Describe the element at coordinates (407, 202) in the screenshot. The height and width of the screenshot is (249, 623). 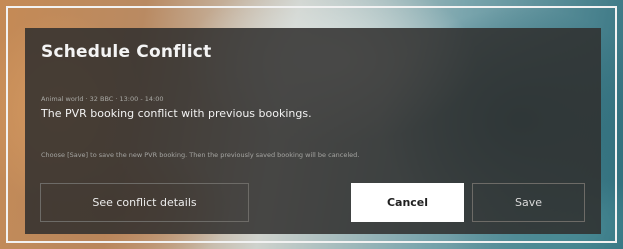
I see `cancel-button: Cancel` at that location.